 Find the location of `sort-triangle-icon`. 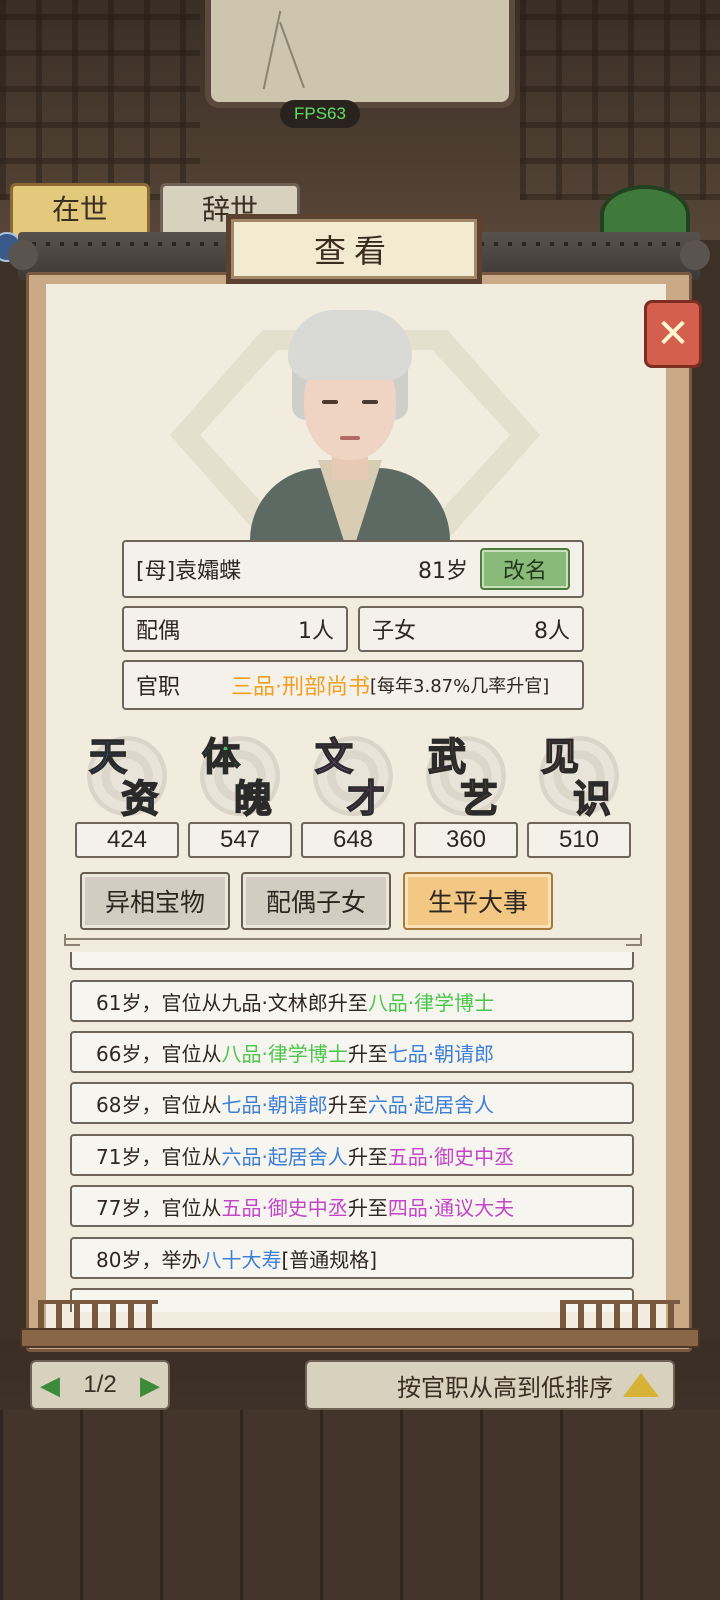

sort-triangle-icon is located at coordinates (641, 1385).